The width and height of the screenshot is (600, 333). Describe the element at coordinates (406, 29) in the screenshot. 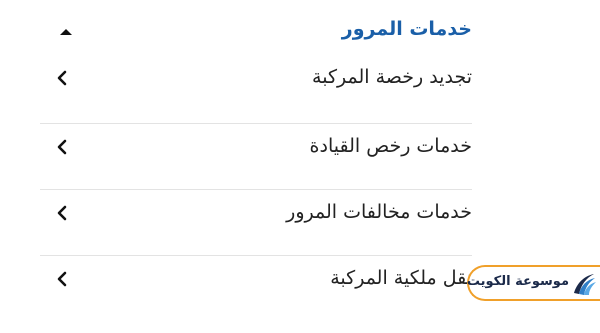

I see `section-title: خدمات المرور` at that location.